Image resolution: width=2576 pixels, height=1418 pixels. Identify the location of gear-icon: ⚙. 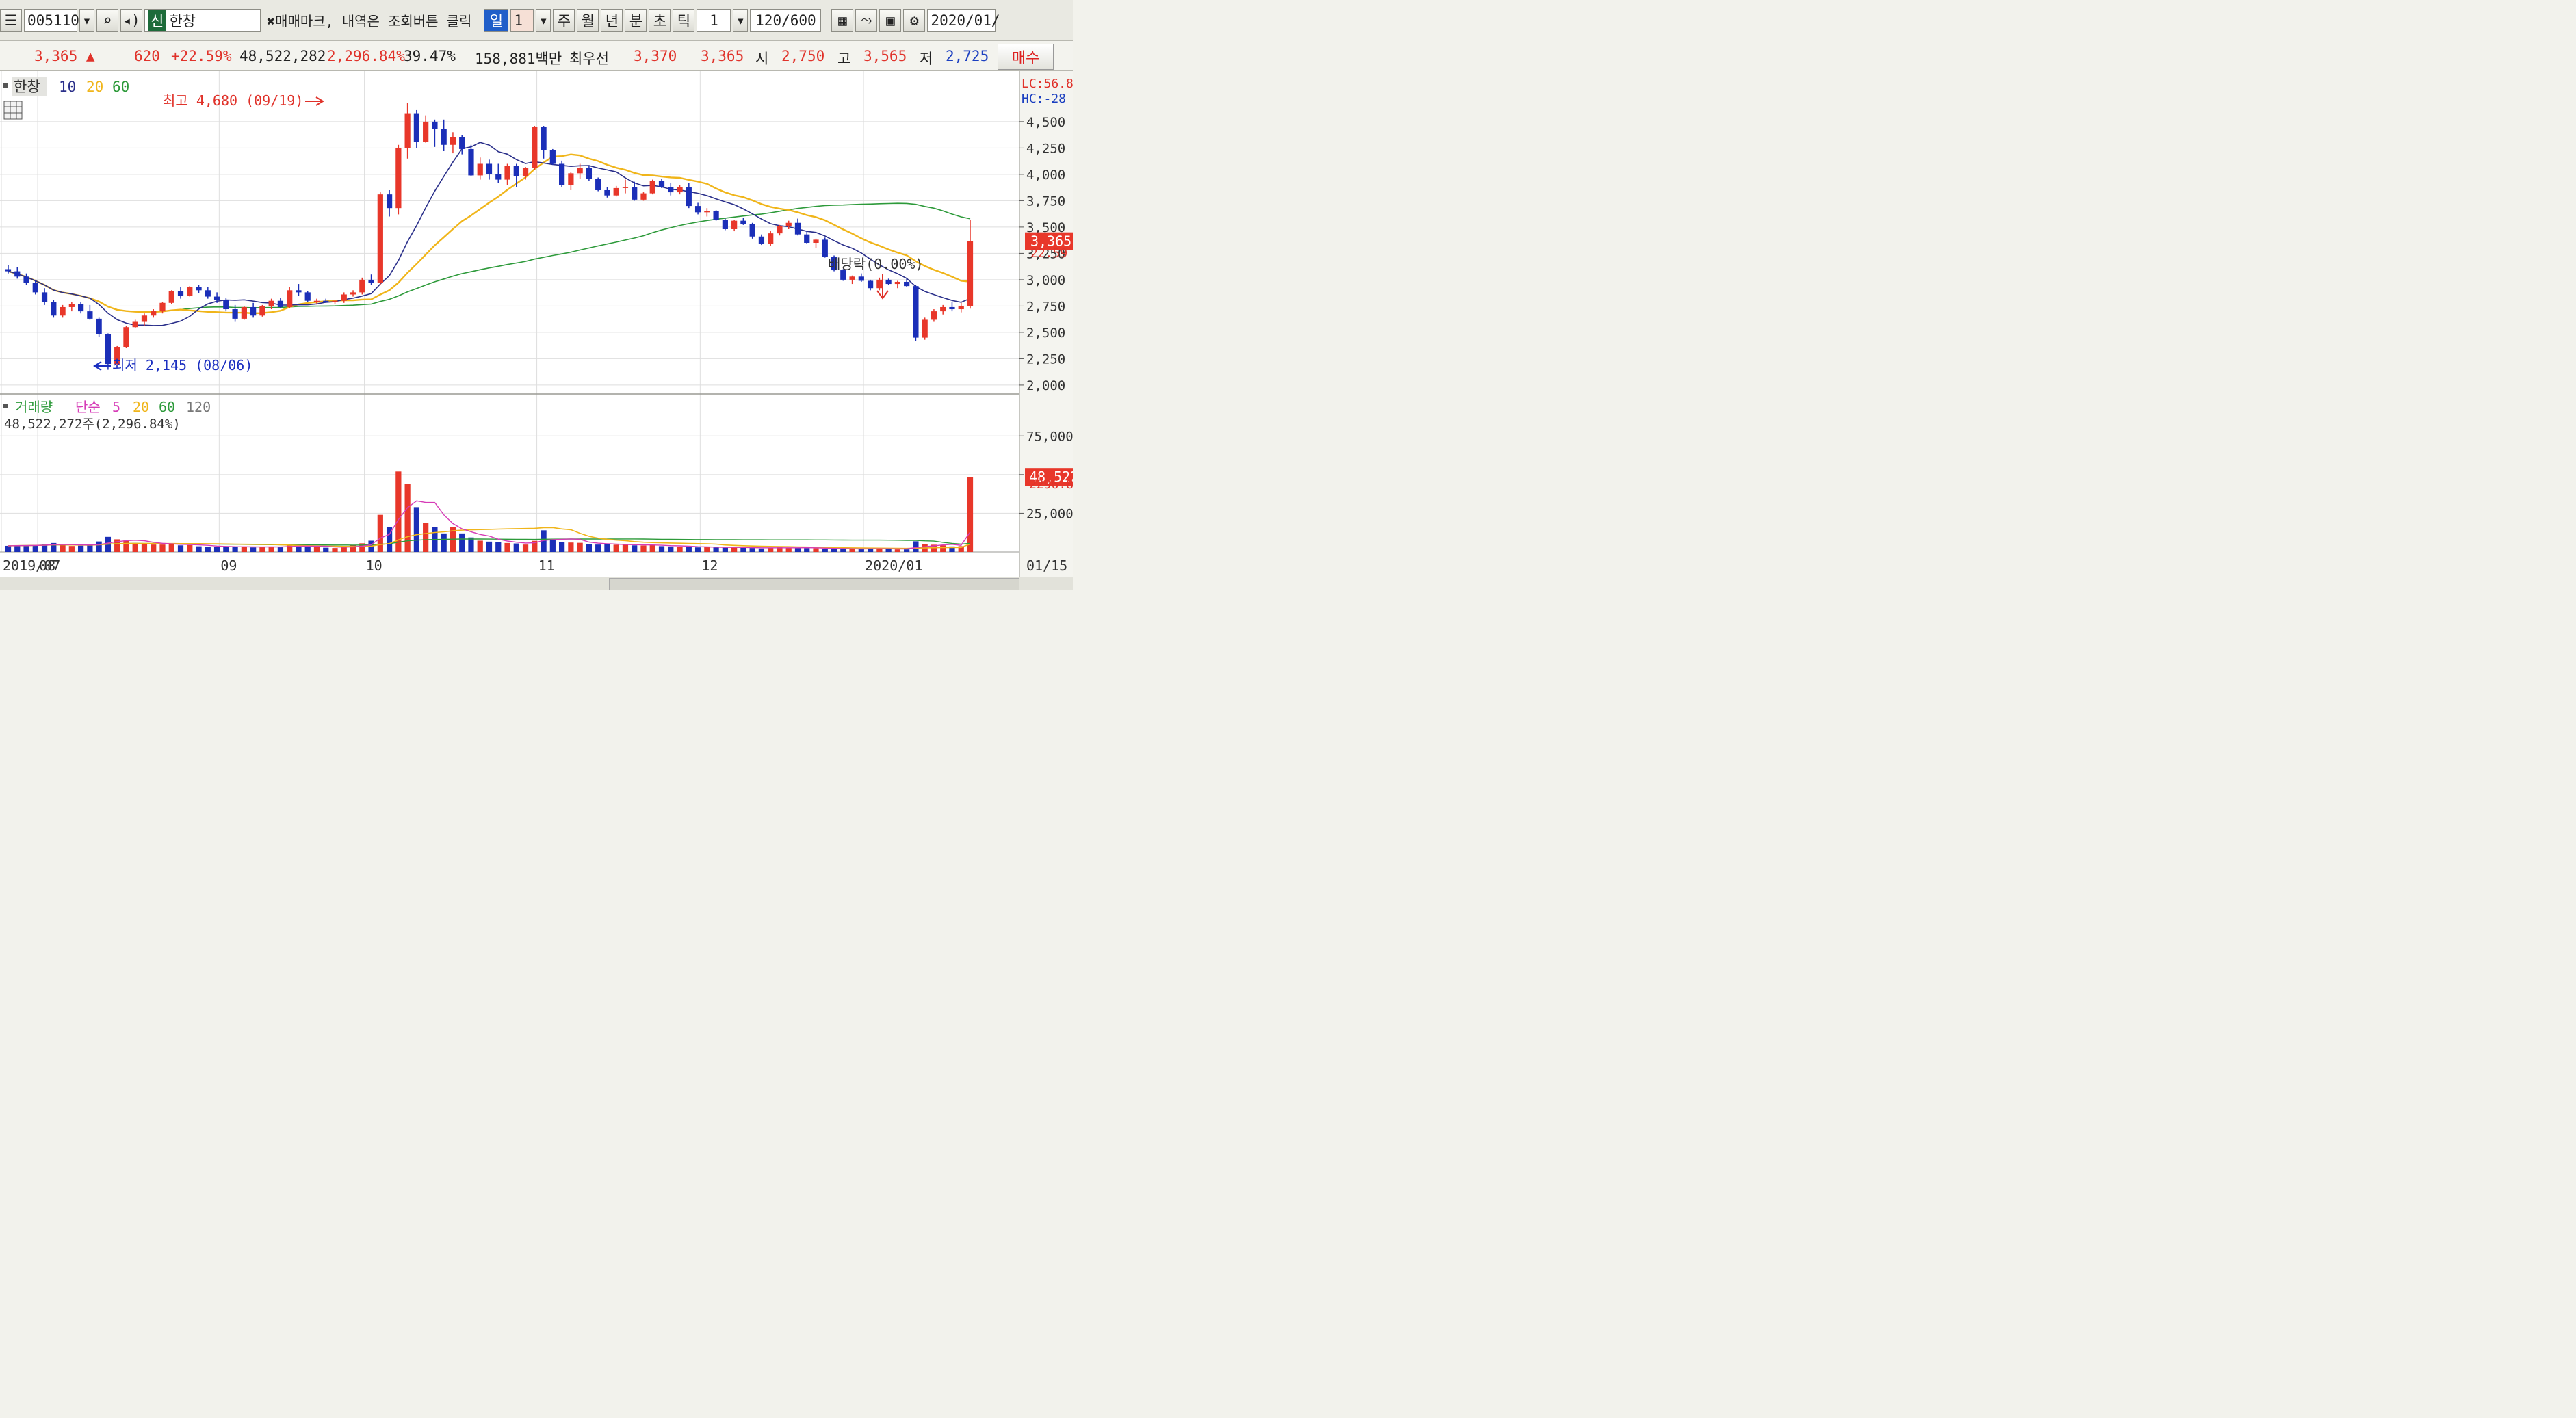
(915, 20).